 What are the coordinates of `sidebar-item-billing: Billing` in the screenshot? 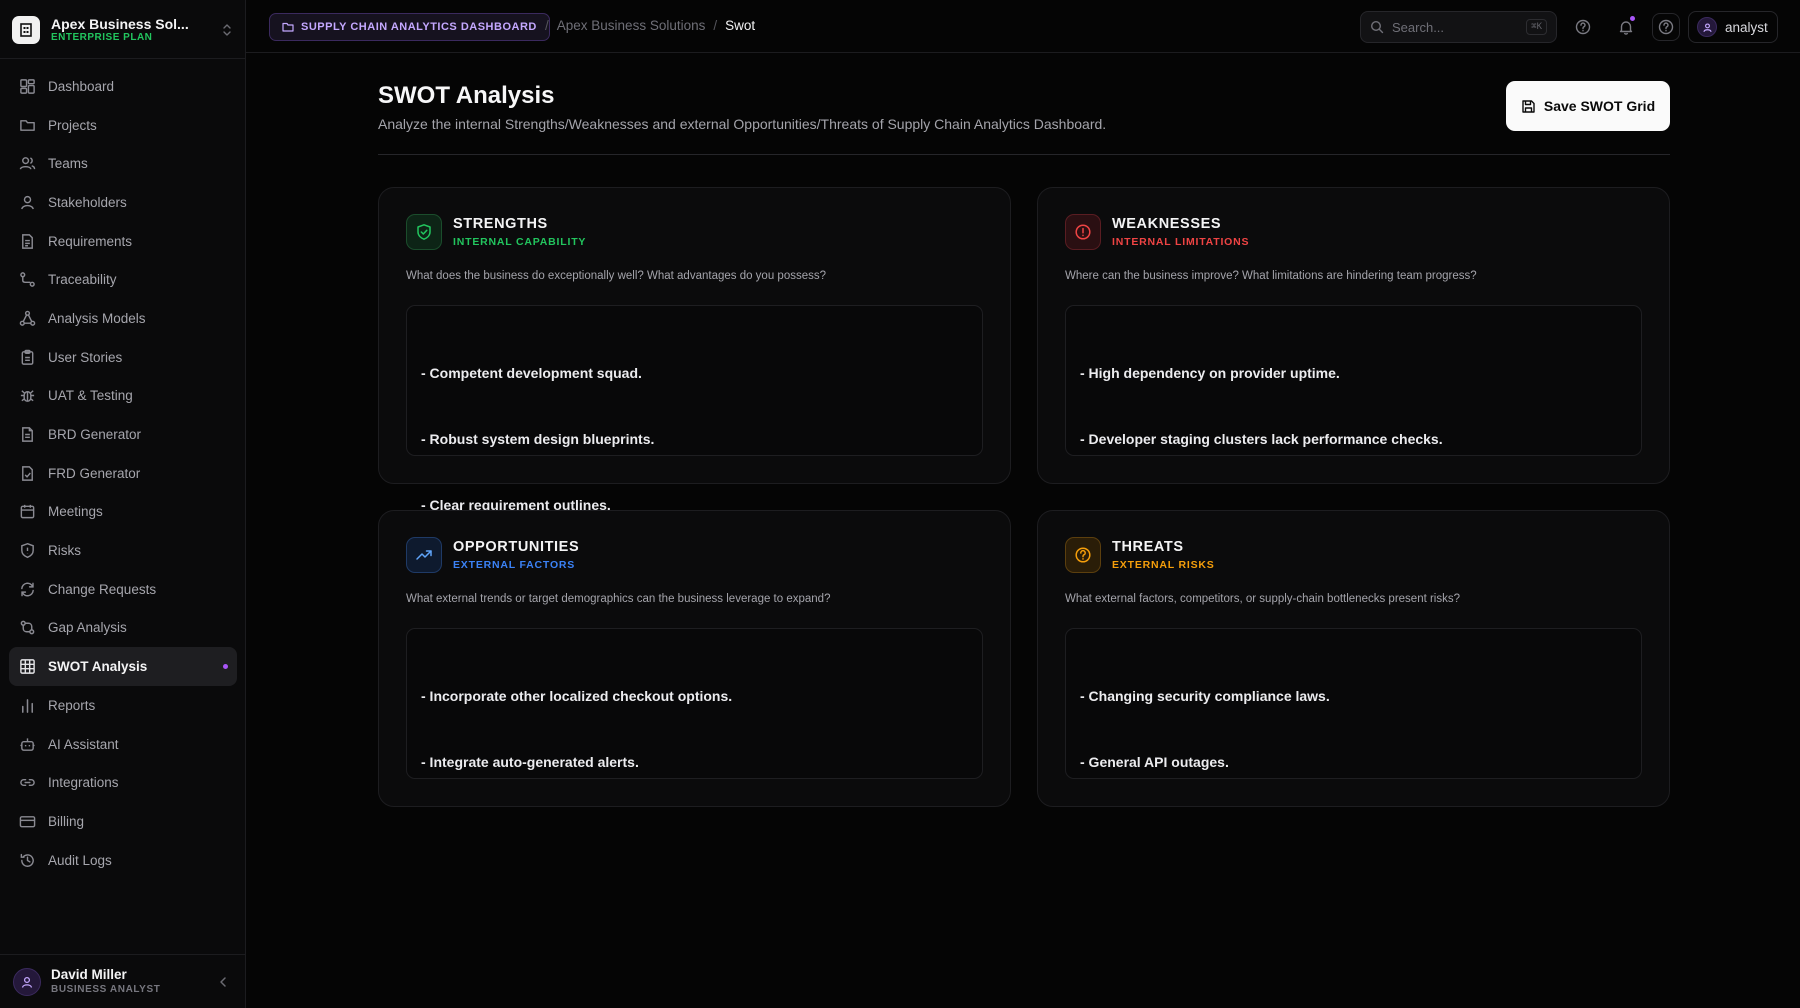 It's located at (123, 821).